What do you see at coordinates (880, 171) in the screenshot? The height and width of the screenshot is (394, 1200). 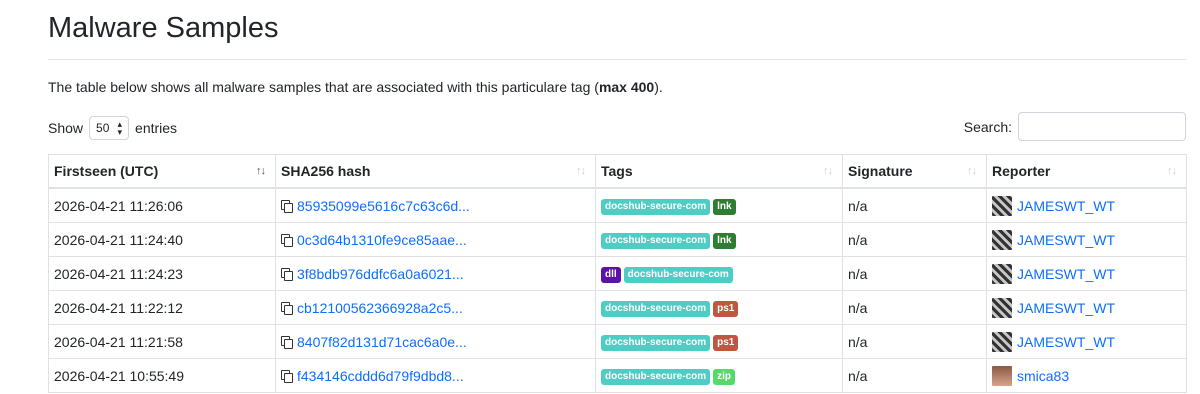 I see `column-header-label: Signature` at bounding box center [880, 171].